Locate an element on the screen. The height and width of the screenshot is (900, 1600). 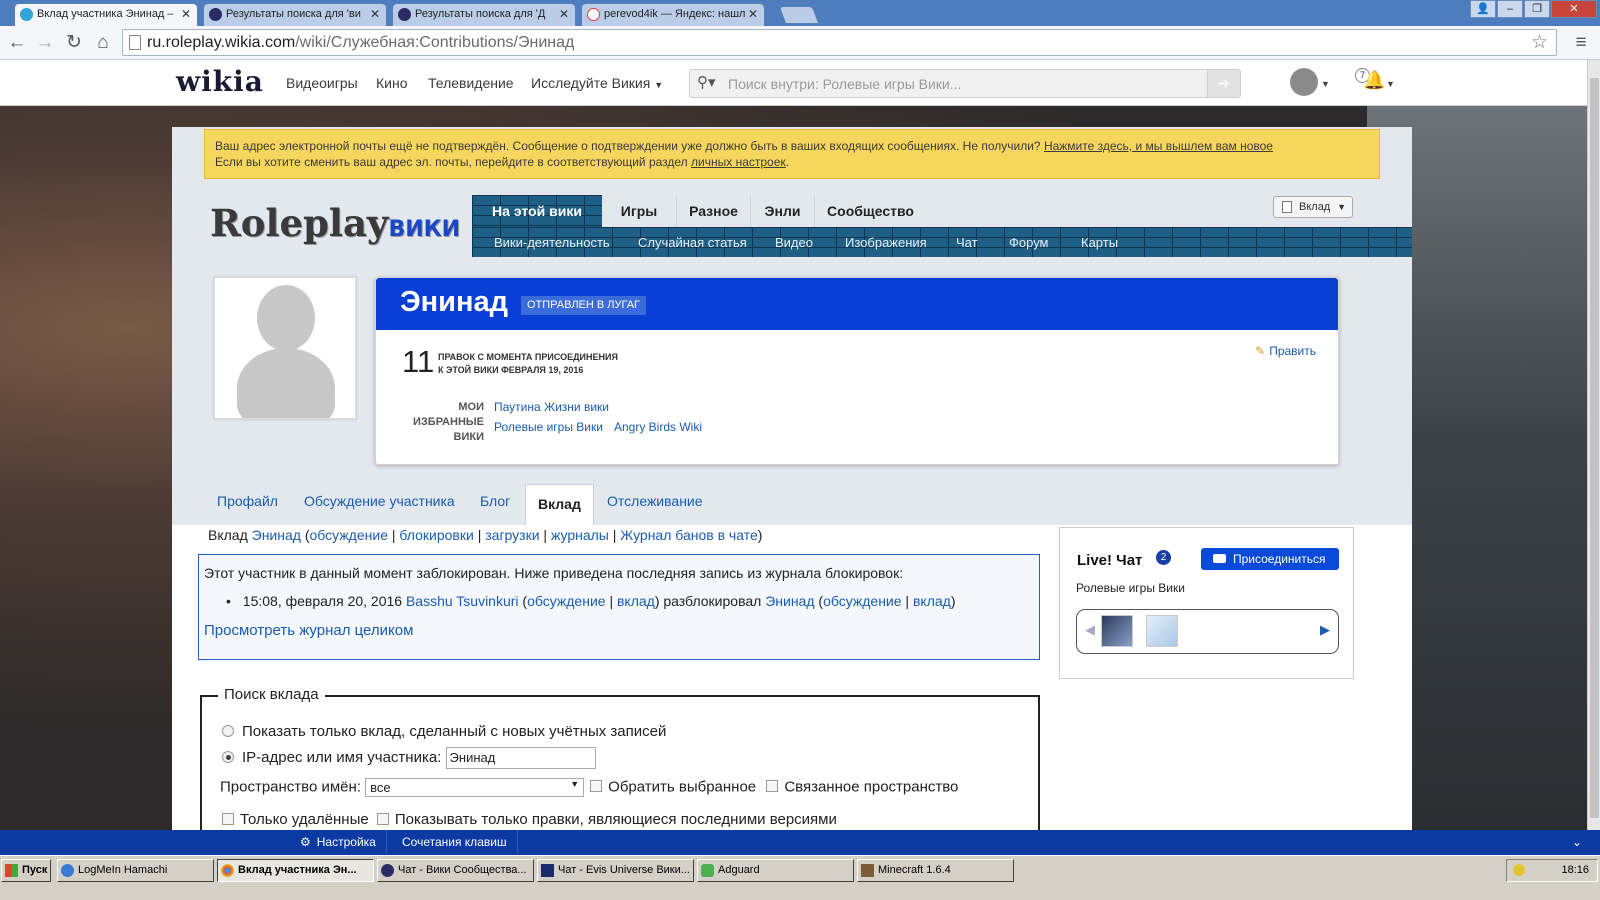
toolbar-settings-button: ⚙ Настройка is located at coordinates (338, 842).